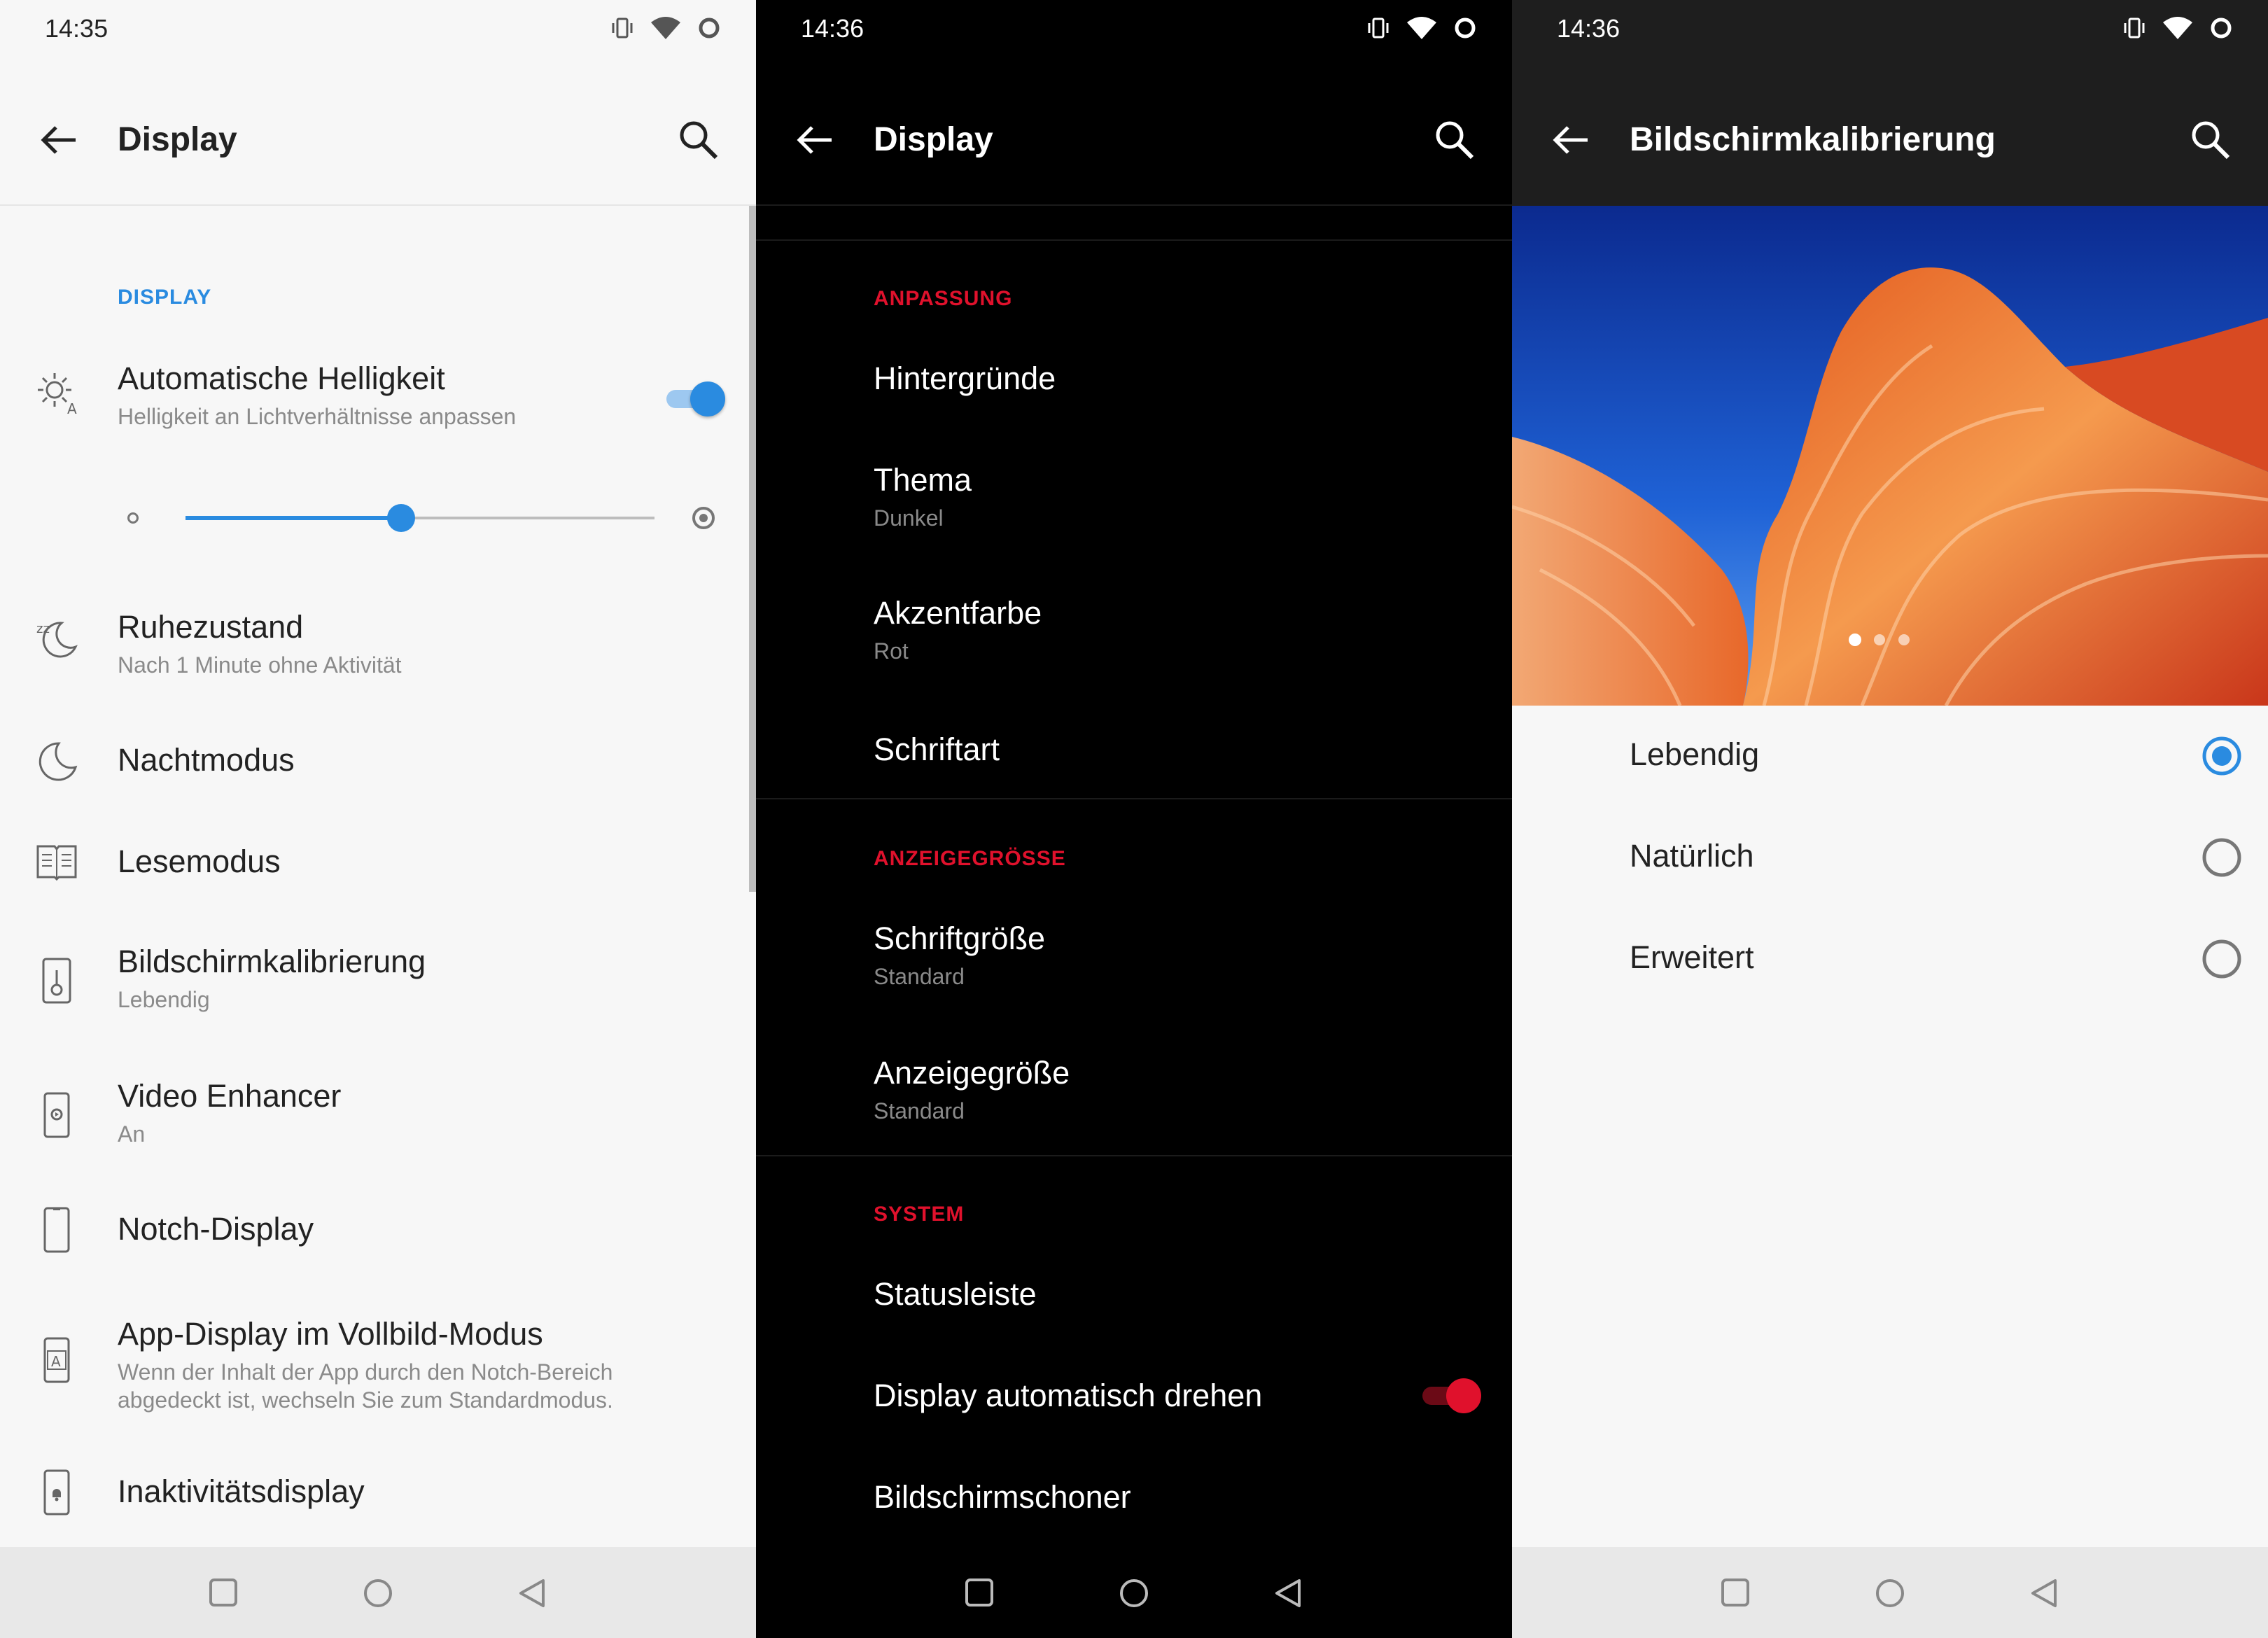  I want to click on video-enhancer-icon, so click(56, 1115).